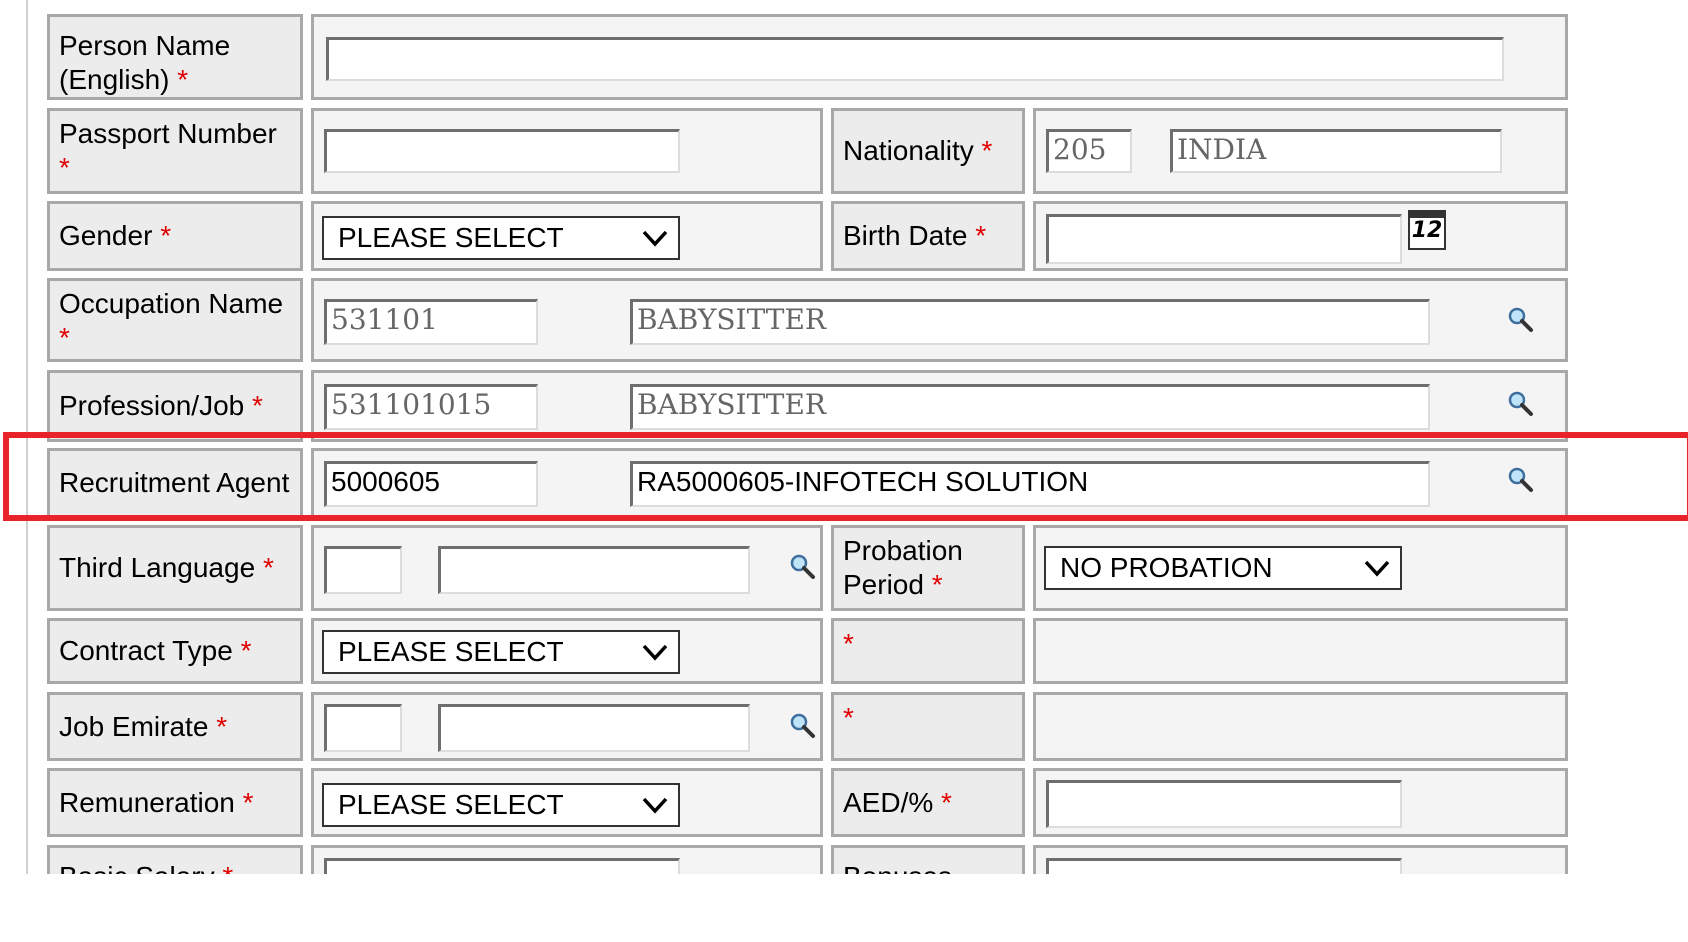 The width and height of the screenshot is (1688, 942). I want to click on job-emirate-cell, so click(567, 726).